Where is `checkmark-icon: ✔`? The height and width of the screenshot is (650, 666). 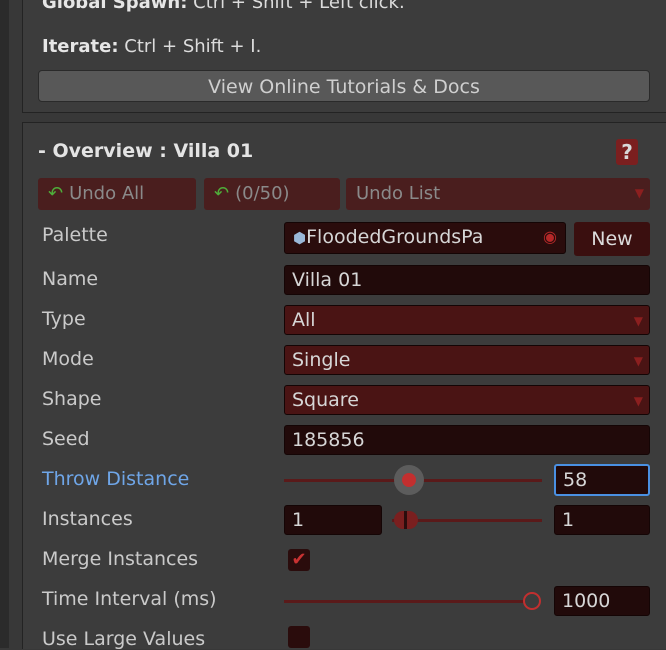
checkmark-icon: ✔ is located at coordinates (299, 559).